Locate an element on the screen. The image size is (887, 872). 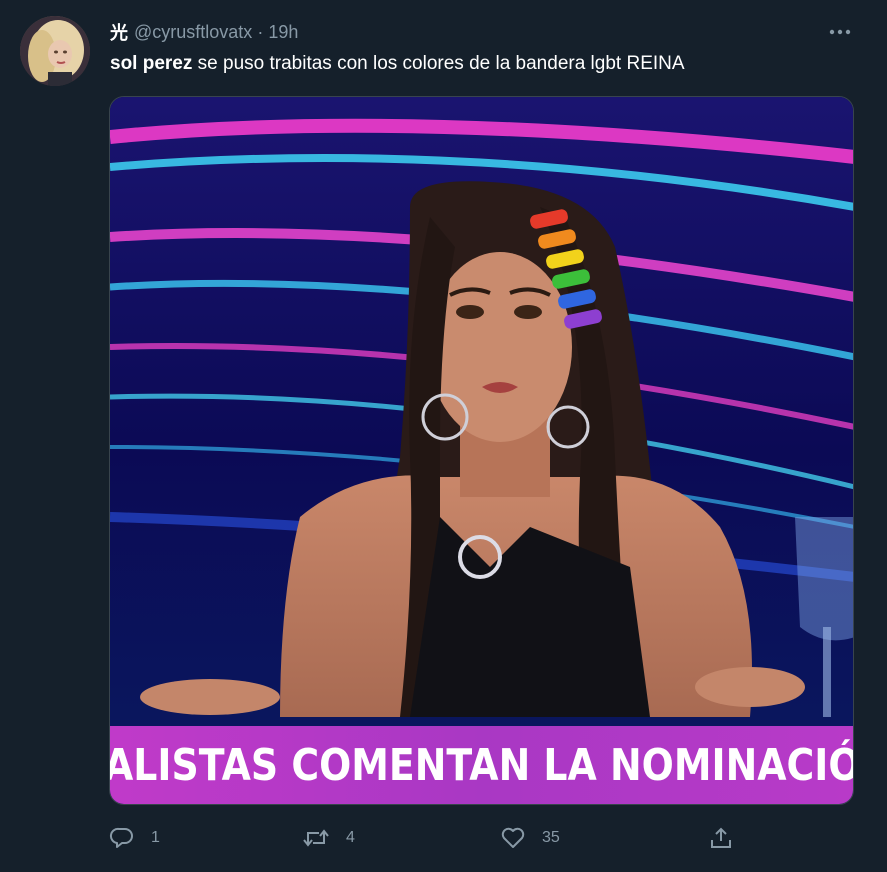
timestamp: 19h is located at coordinates (283, 32).